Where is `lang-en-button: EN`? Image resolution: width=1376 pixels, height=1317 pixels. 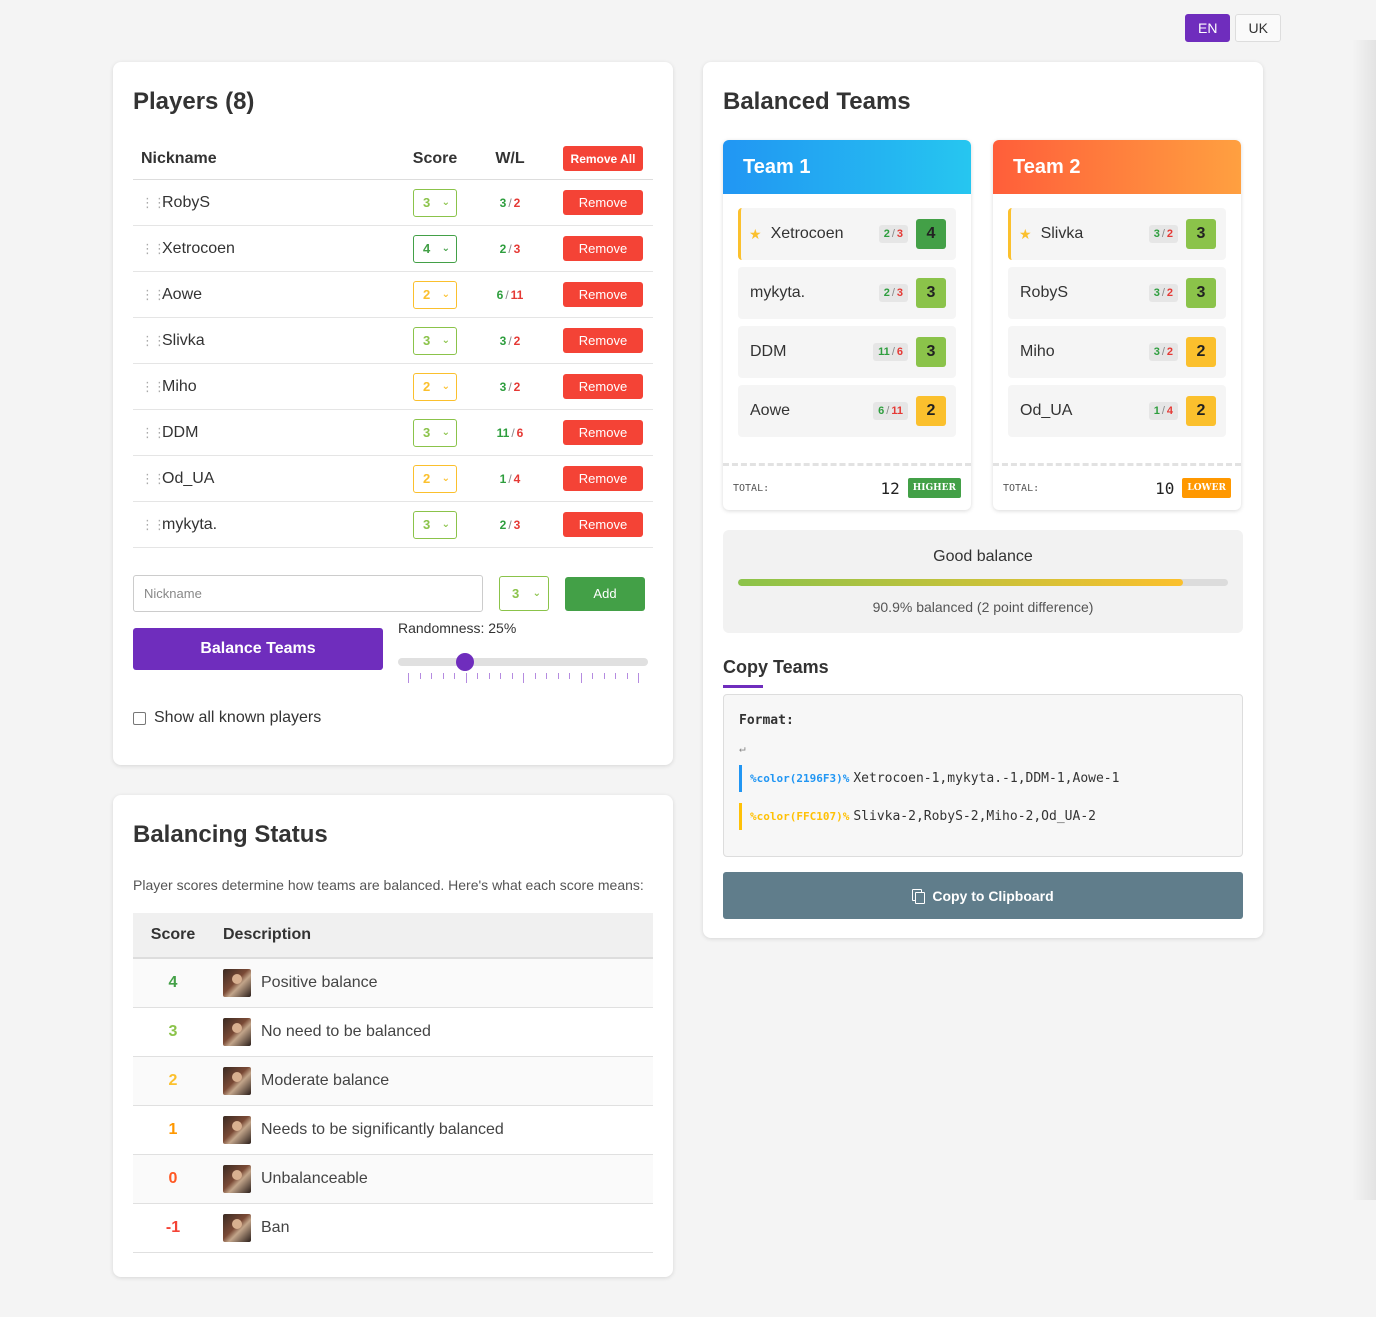
lang-en-button: EN is located at coordinates (1208, 28).